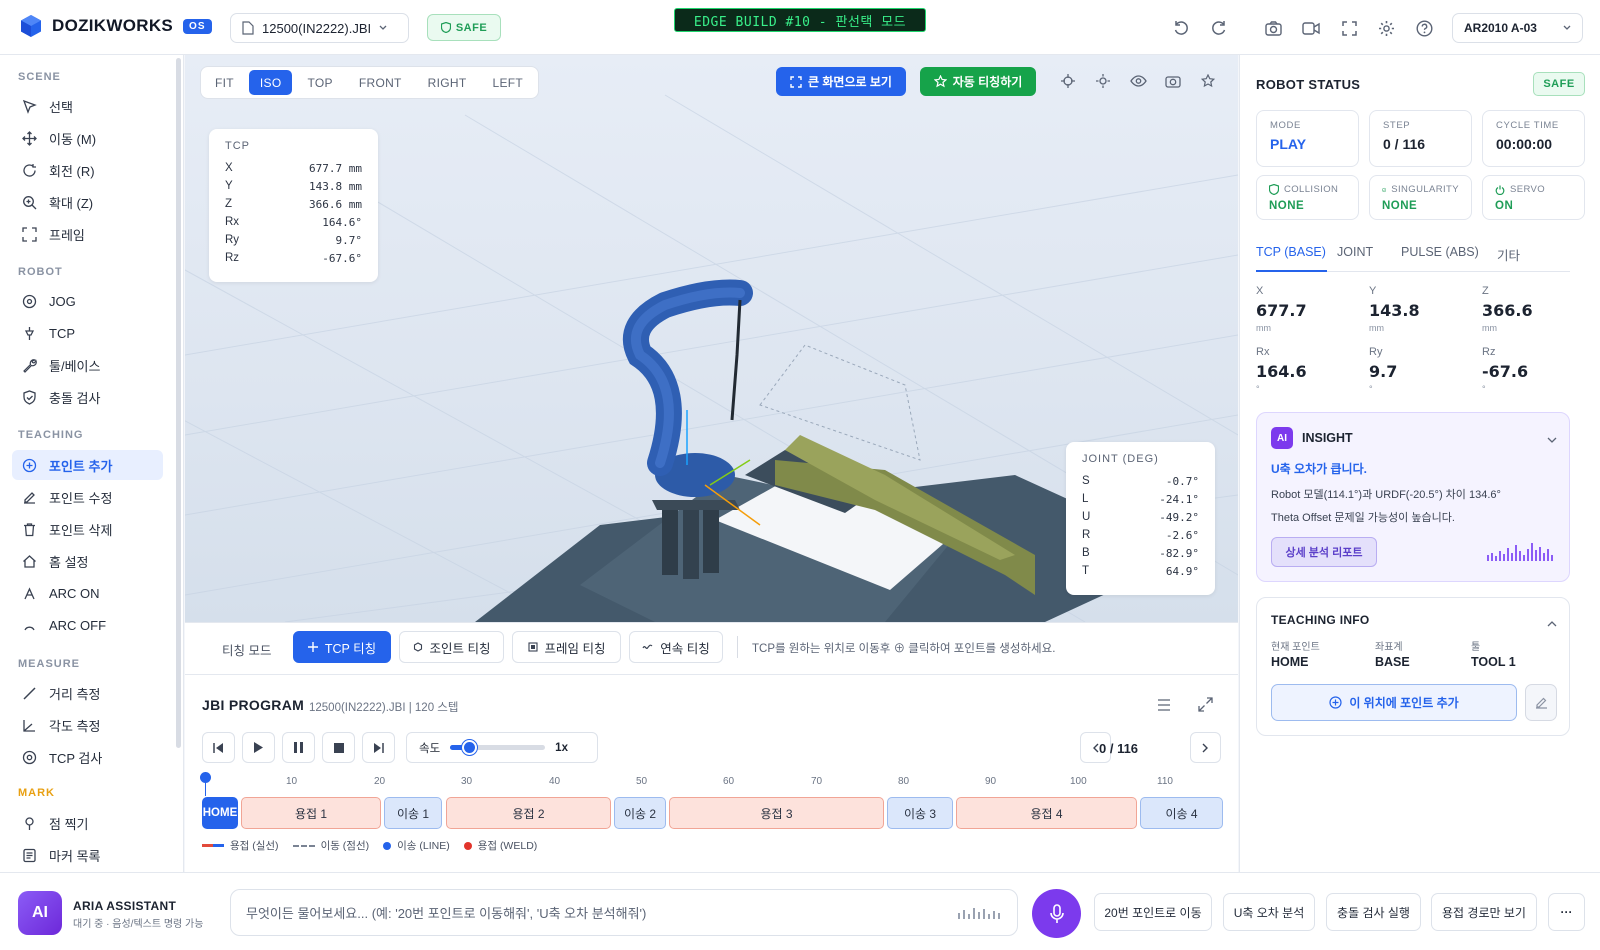  What do you see at coordinates (1517, 258) in the screenshot?
I see `tab-etc: 기타` at bounding box center [1517, 258].